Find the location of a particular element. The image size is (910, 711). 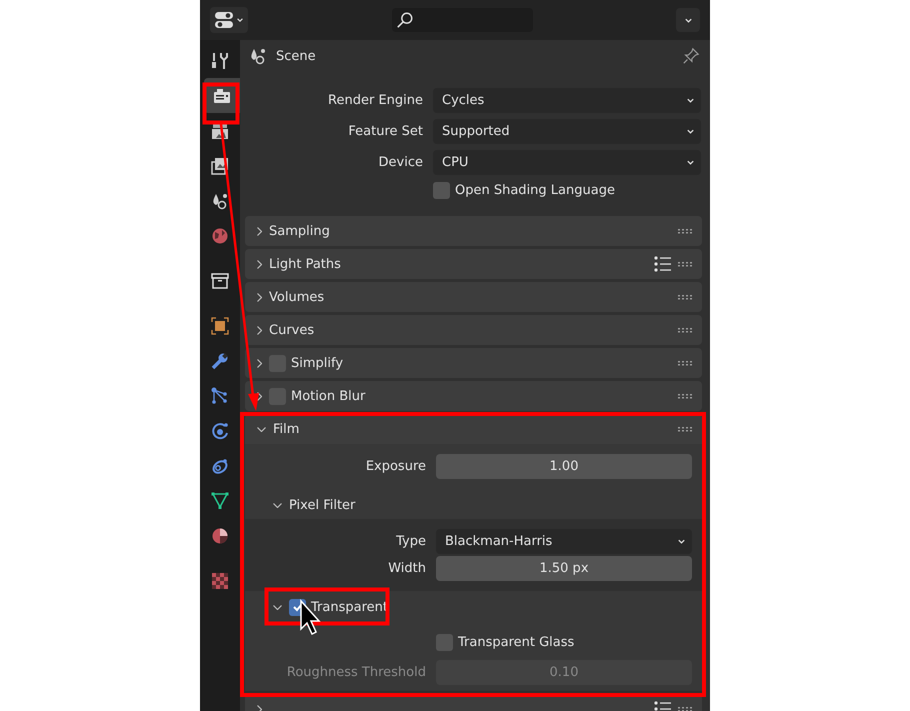

panel-header: Simplify is located at coordinates (473, 363).